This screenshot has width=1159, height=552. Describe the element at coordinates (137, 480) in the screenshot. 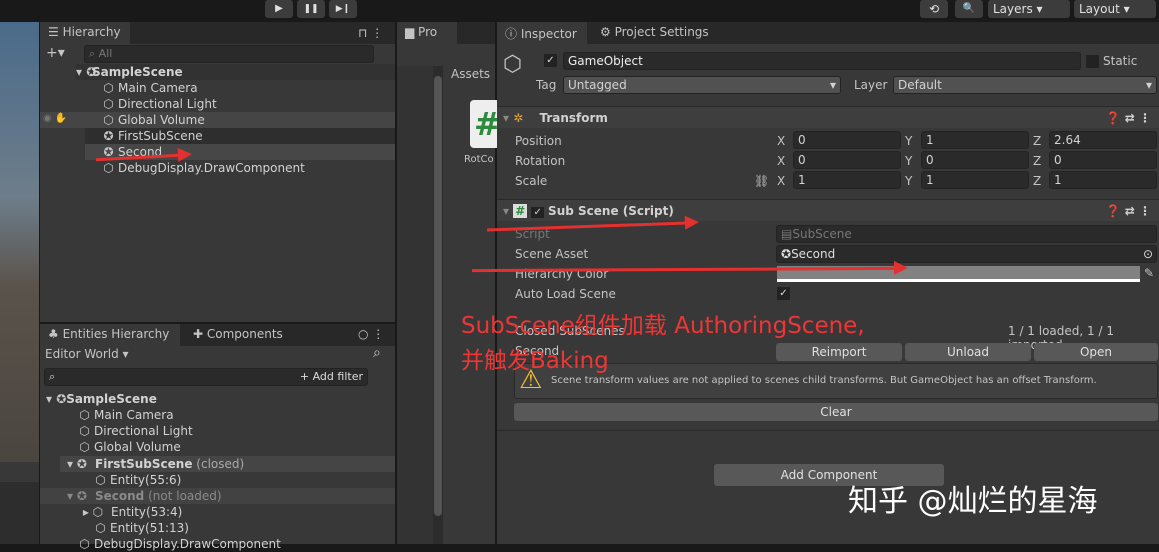

I see `list-item: ⬡ Entity(55:6)` at that location.